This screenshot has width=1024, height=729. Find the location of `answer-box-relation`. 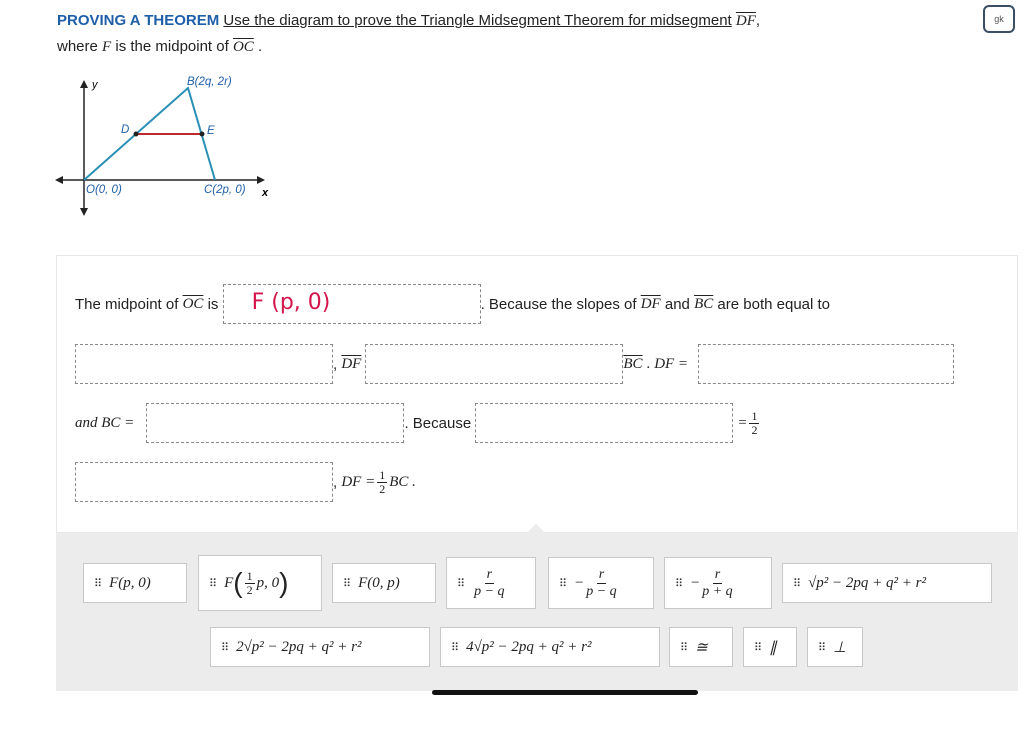

answer-box-relation is located at coordinates (494, 364).